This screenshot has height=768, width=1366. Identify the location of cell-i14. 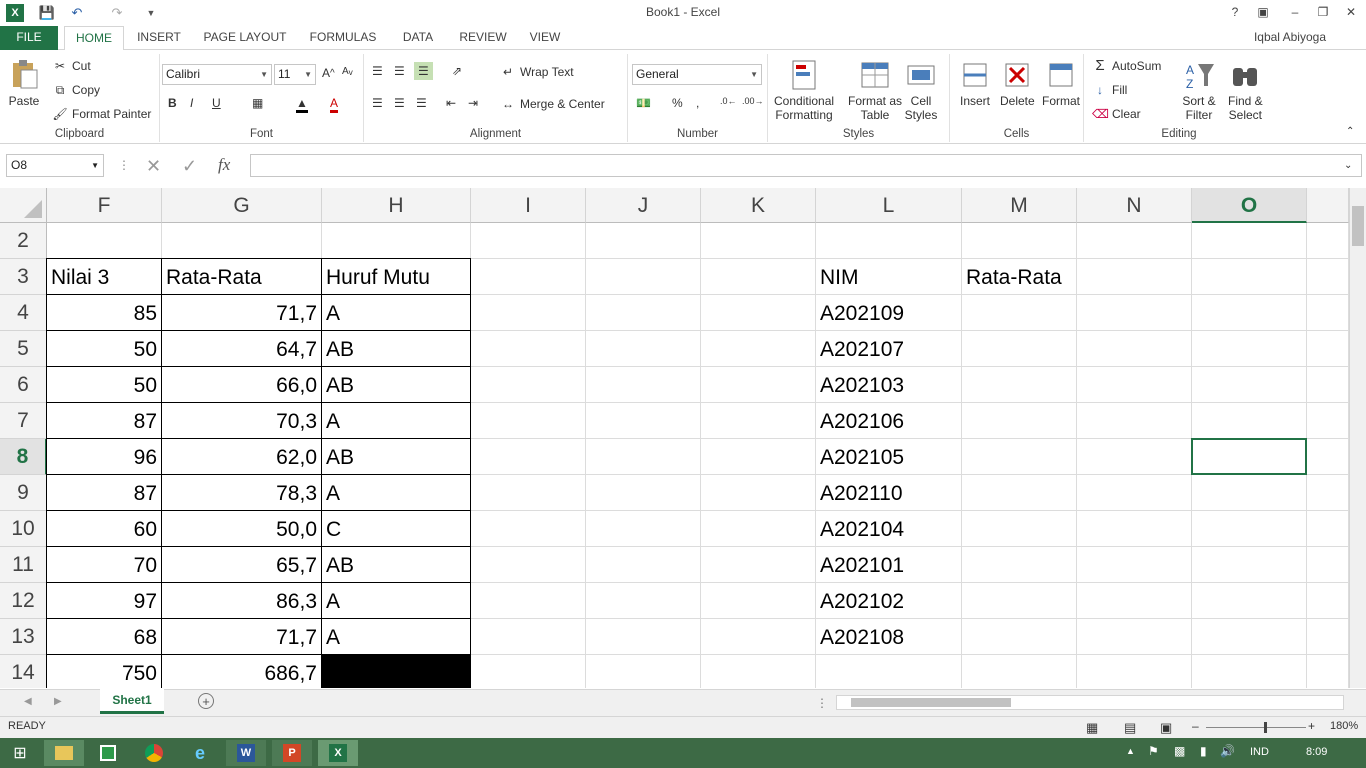
(528, 671).